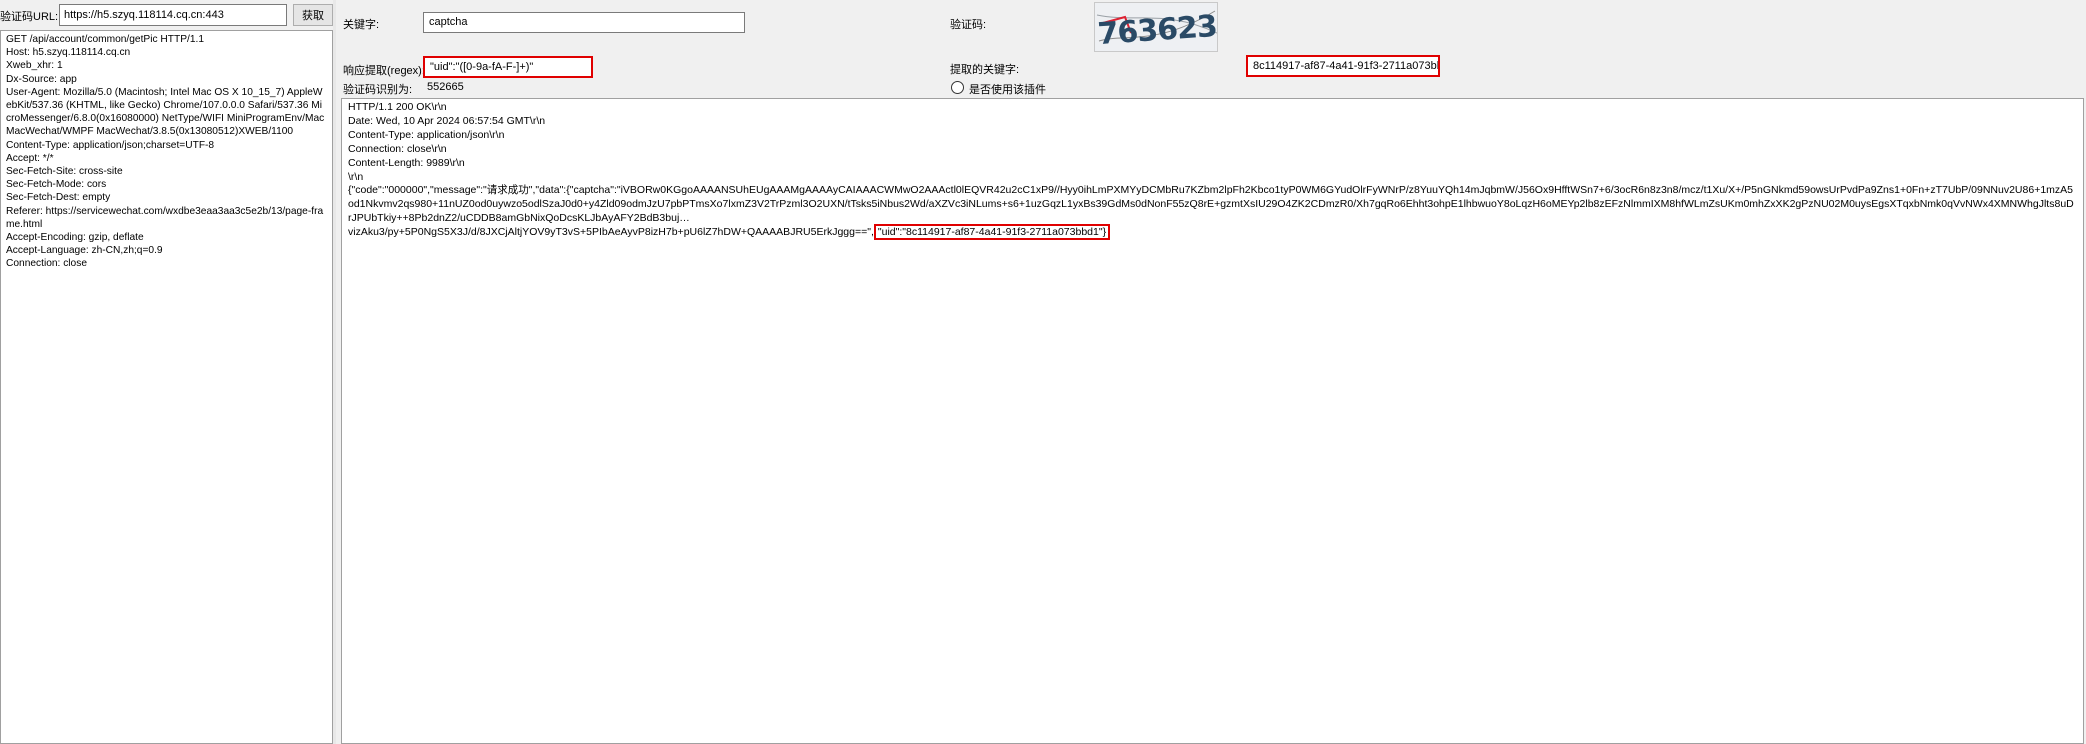  I want to click on response-header-line: HTTP/1.1 200 OK\r\n, so click(397, 107).